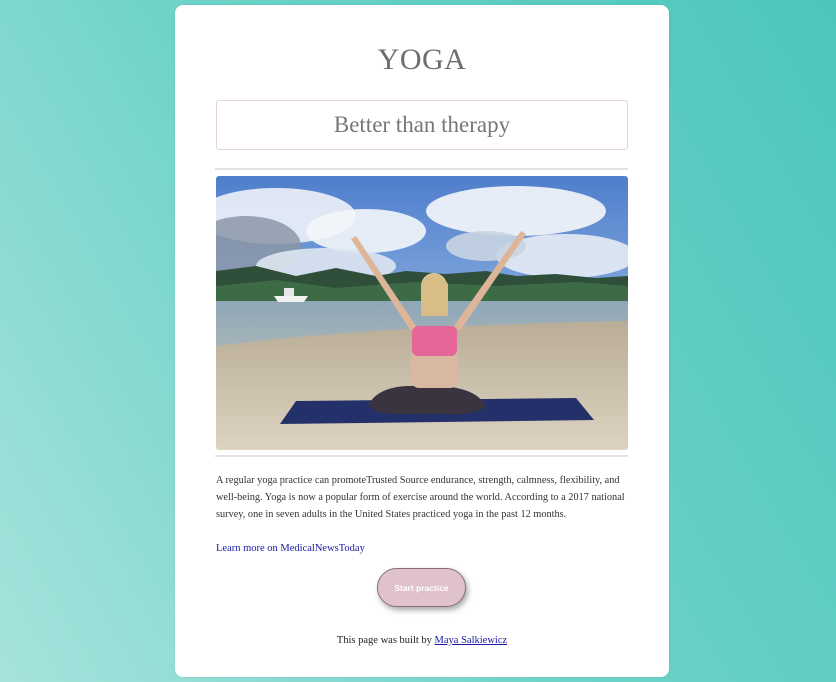  I want to click on divider-top, so click(421, 169).